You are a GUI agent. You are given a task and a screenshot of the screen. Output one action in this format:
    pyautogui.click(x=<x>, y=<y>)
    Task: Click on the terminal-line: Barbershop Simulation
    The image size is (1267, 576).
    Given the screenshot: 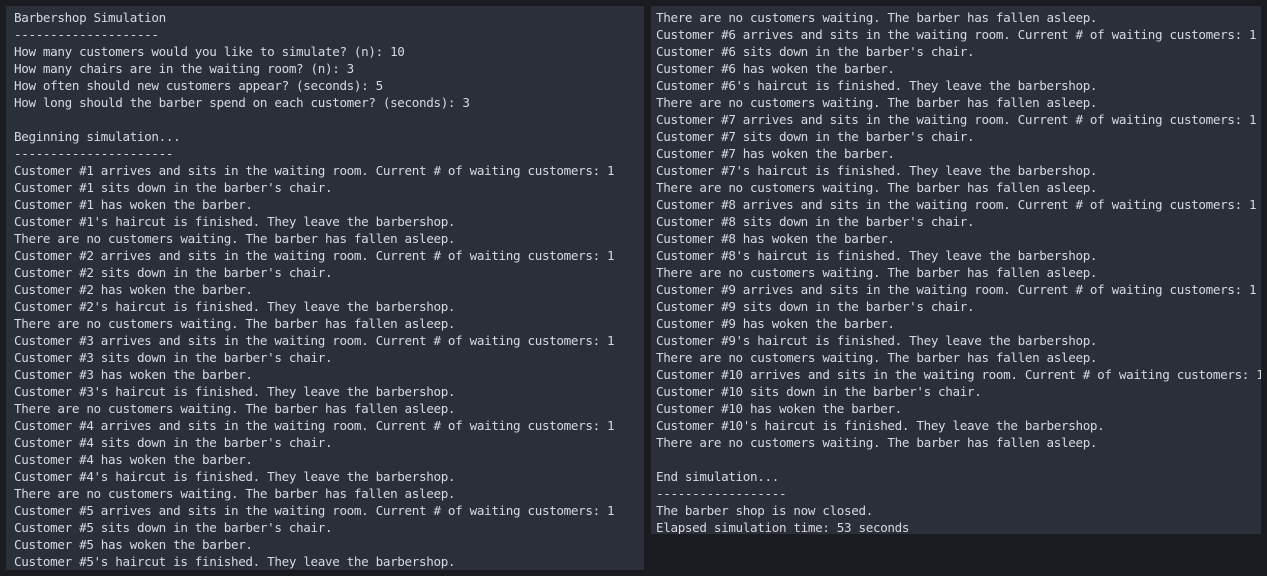 What is the action you would take?
    pyautogui.click(x=90, y=17)
    